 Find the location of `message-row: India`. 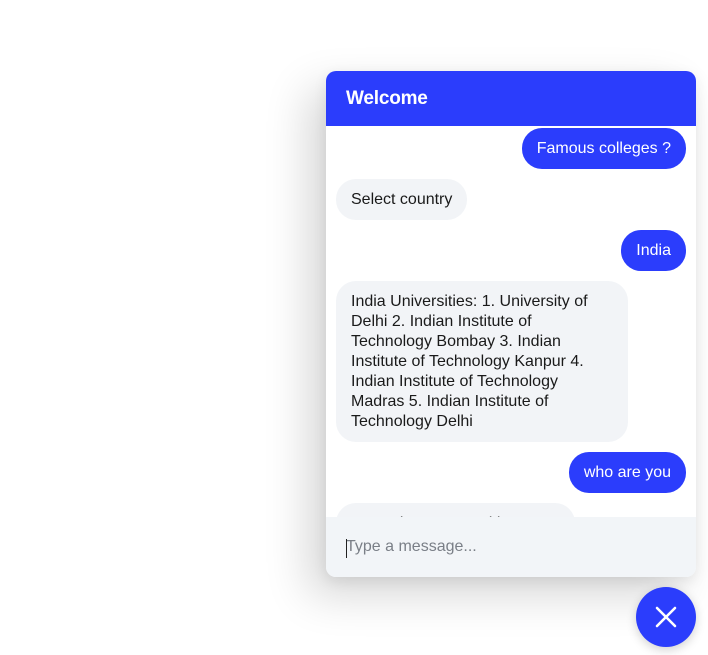

message-row: India is located at coordinates (511, 250).